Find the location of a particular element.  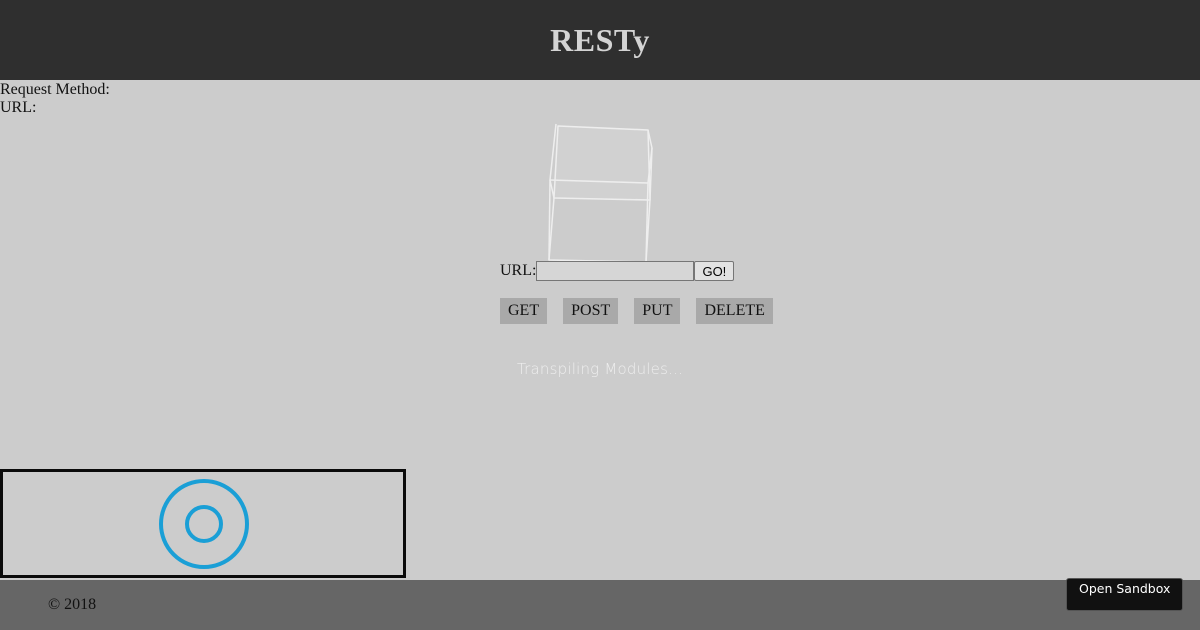

go-button: GO! is located at coordinates (714, 271).